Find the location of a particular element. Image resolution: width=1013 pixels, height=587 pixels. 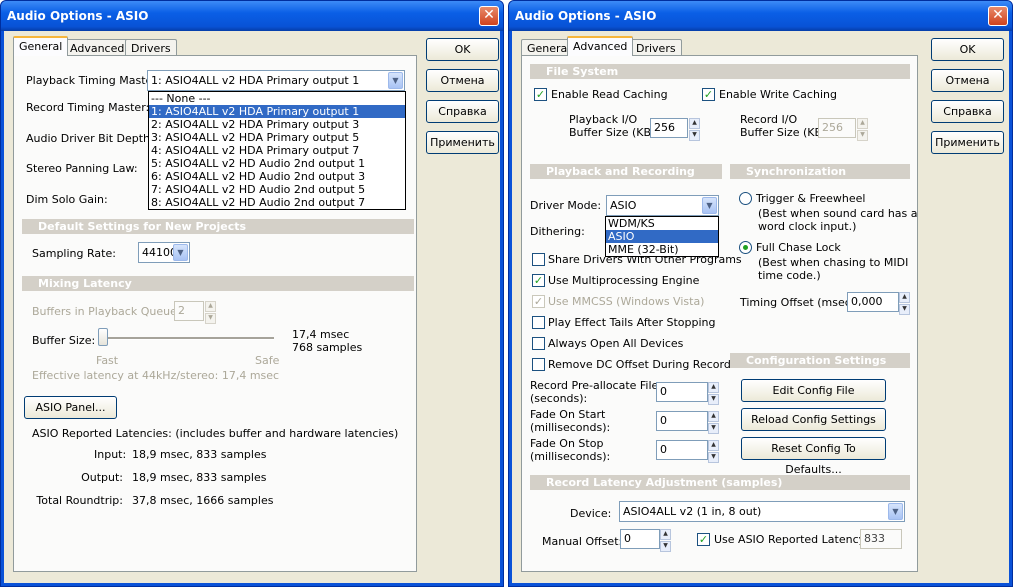

full-chase-lock-radio is located at coordinates (745, 247).